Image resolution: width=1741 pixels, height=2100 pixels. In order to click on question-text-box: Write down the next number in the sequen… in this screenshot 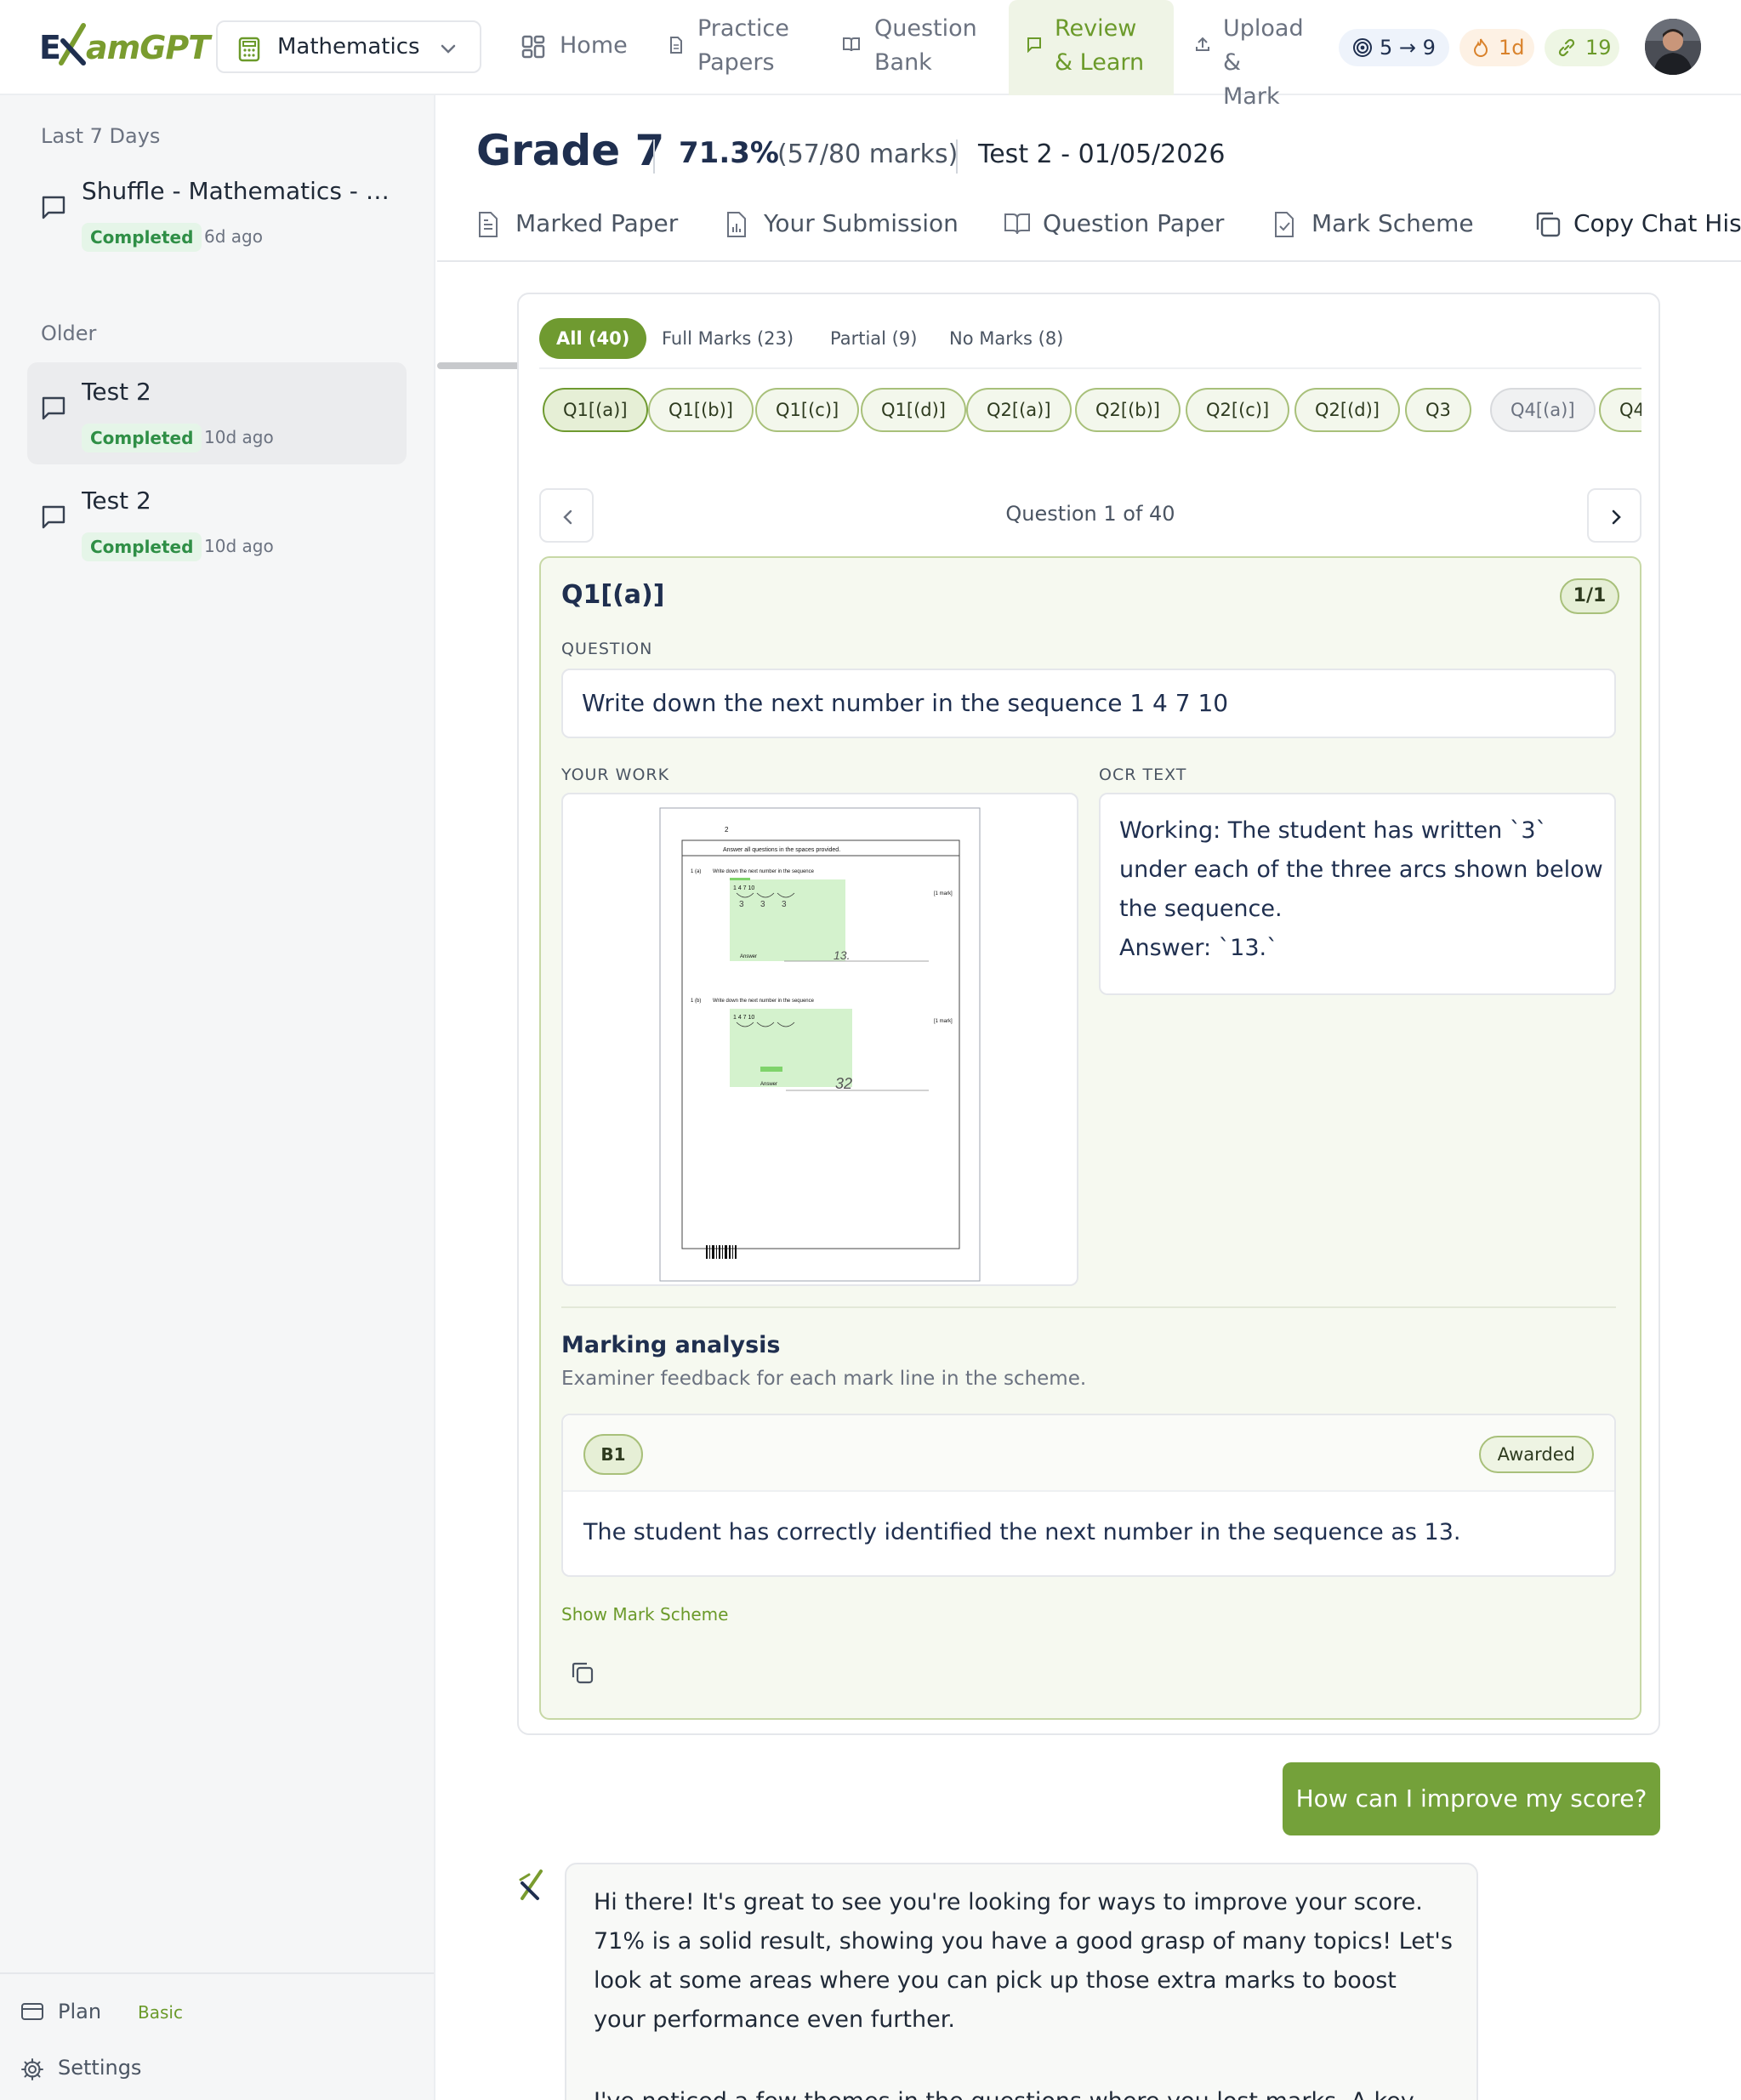, I will do `click(1089, 703)`.